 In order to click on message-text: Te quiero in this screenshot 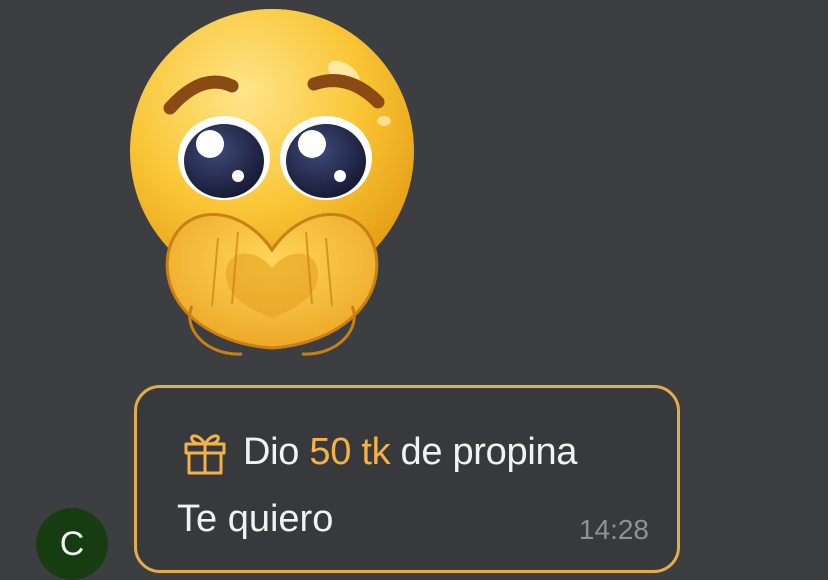, I will do `click(255, 519)`.